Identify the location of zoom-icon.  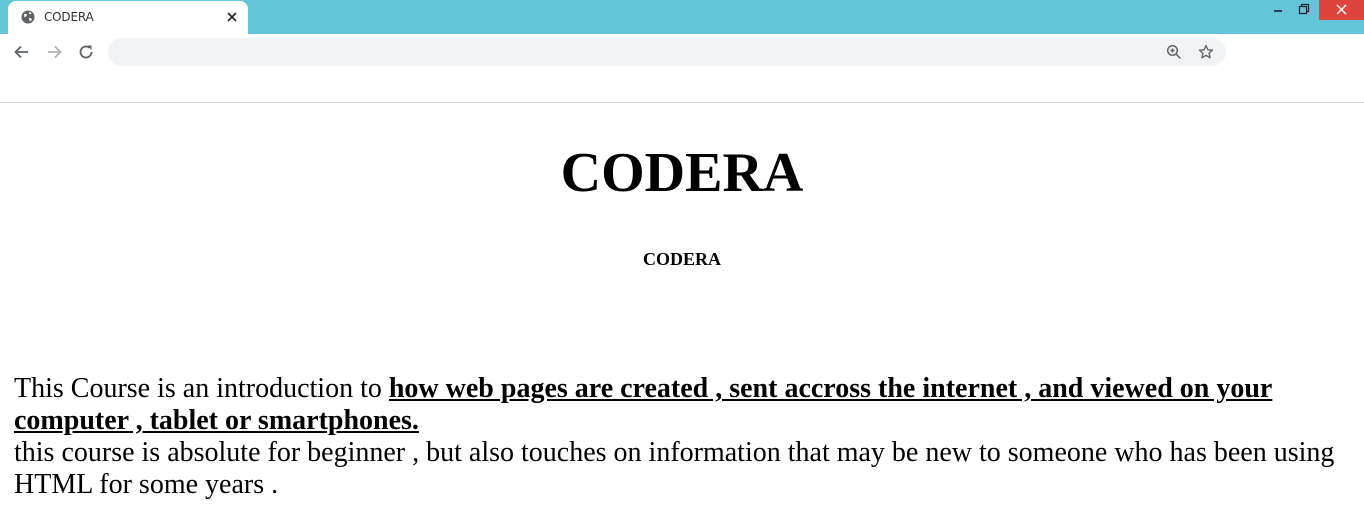
(1174, 52).